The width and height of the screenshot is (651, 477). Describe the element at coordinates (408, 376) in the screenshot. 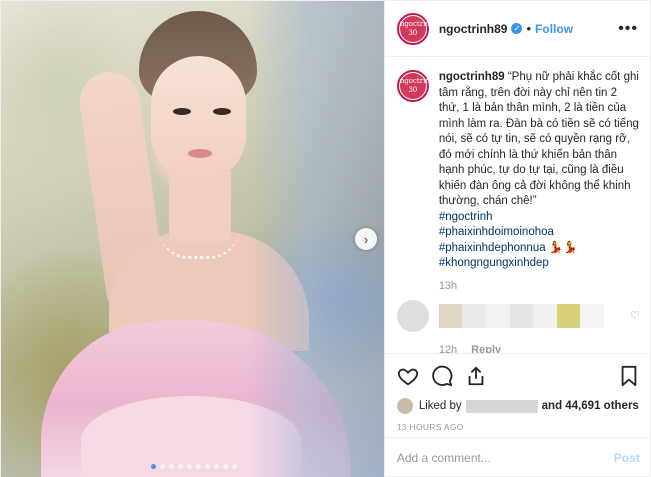

I see `heart-icon` at that location.